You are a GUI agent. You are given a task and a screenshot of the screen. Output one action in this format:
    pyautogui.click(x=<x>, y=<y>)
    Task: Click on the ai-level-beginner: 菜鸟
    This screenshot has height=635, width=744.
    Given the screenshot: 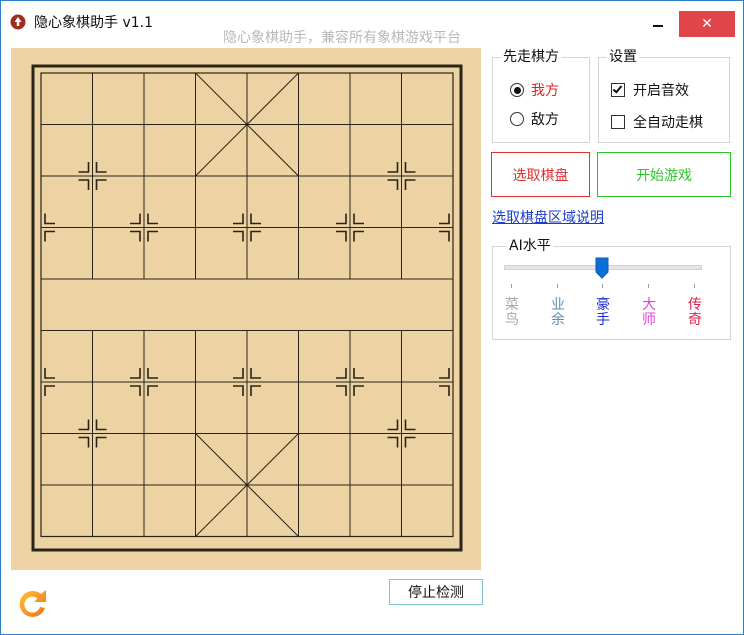 What is the action you would take?
    pyautogui.click(x=512, y=313)
    